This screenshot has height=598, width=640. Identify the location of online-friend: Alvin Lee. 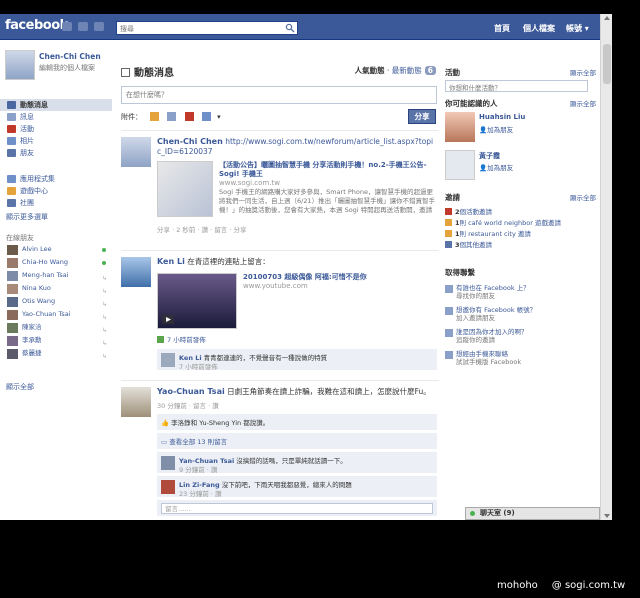
(56, 249).